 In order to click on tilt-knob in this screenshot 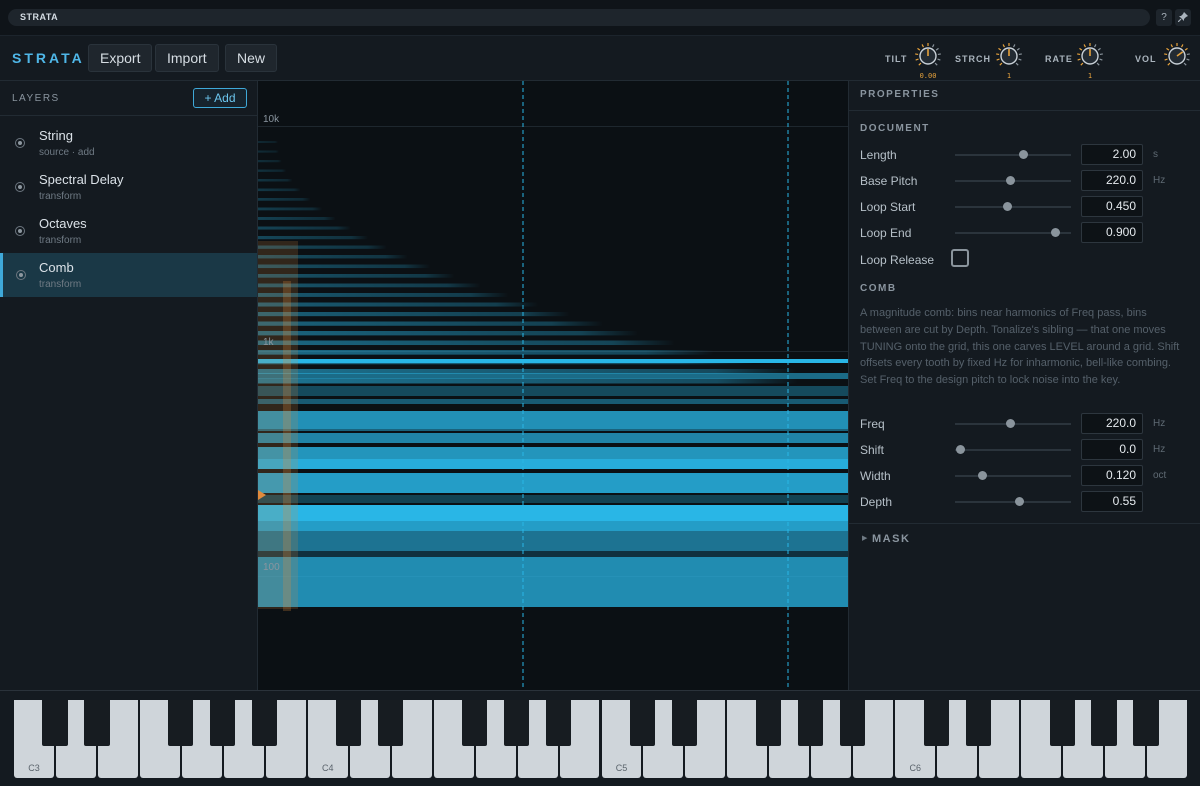, I will do `click(928, 56)`.